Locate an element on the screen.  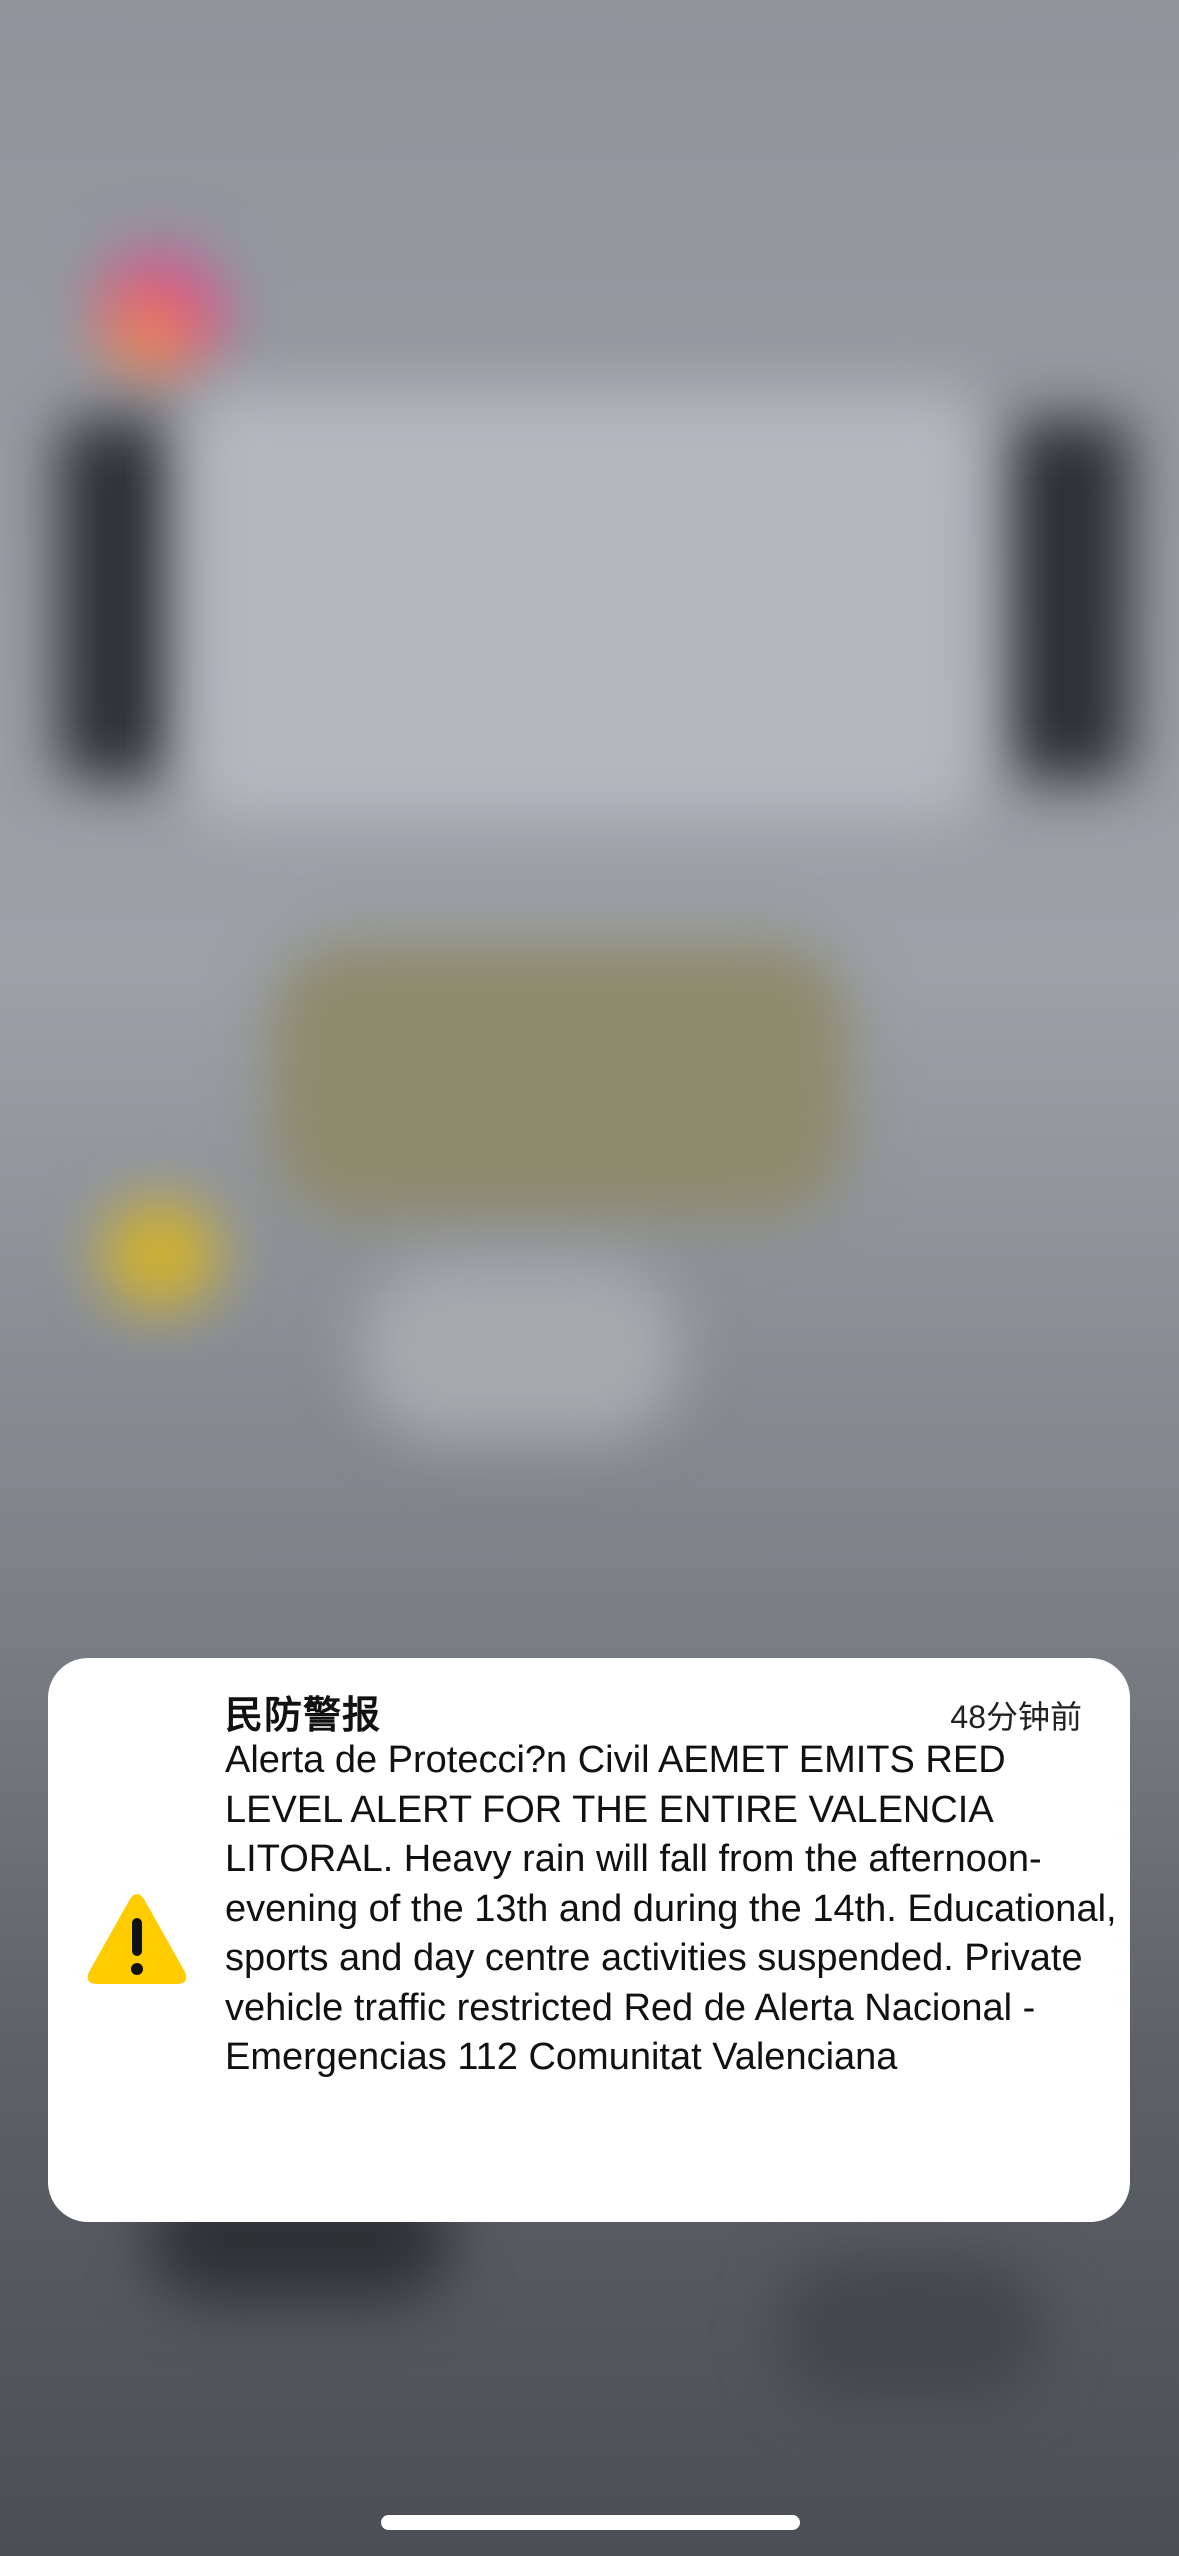
blurred-app-avatar is located at coordinates (160, 315).